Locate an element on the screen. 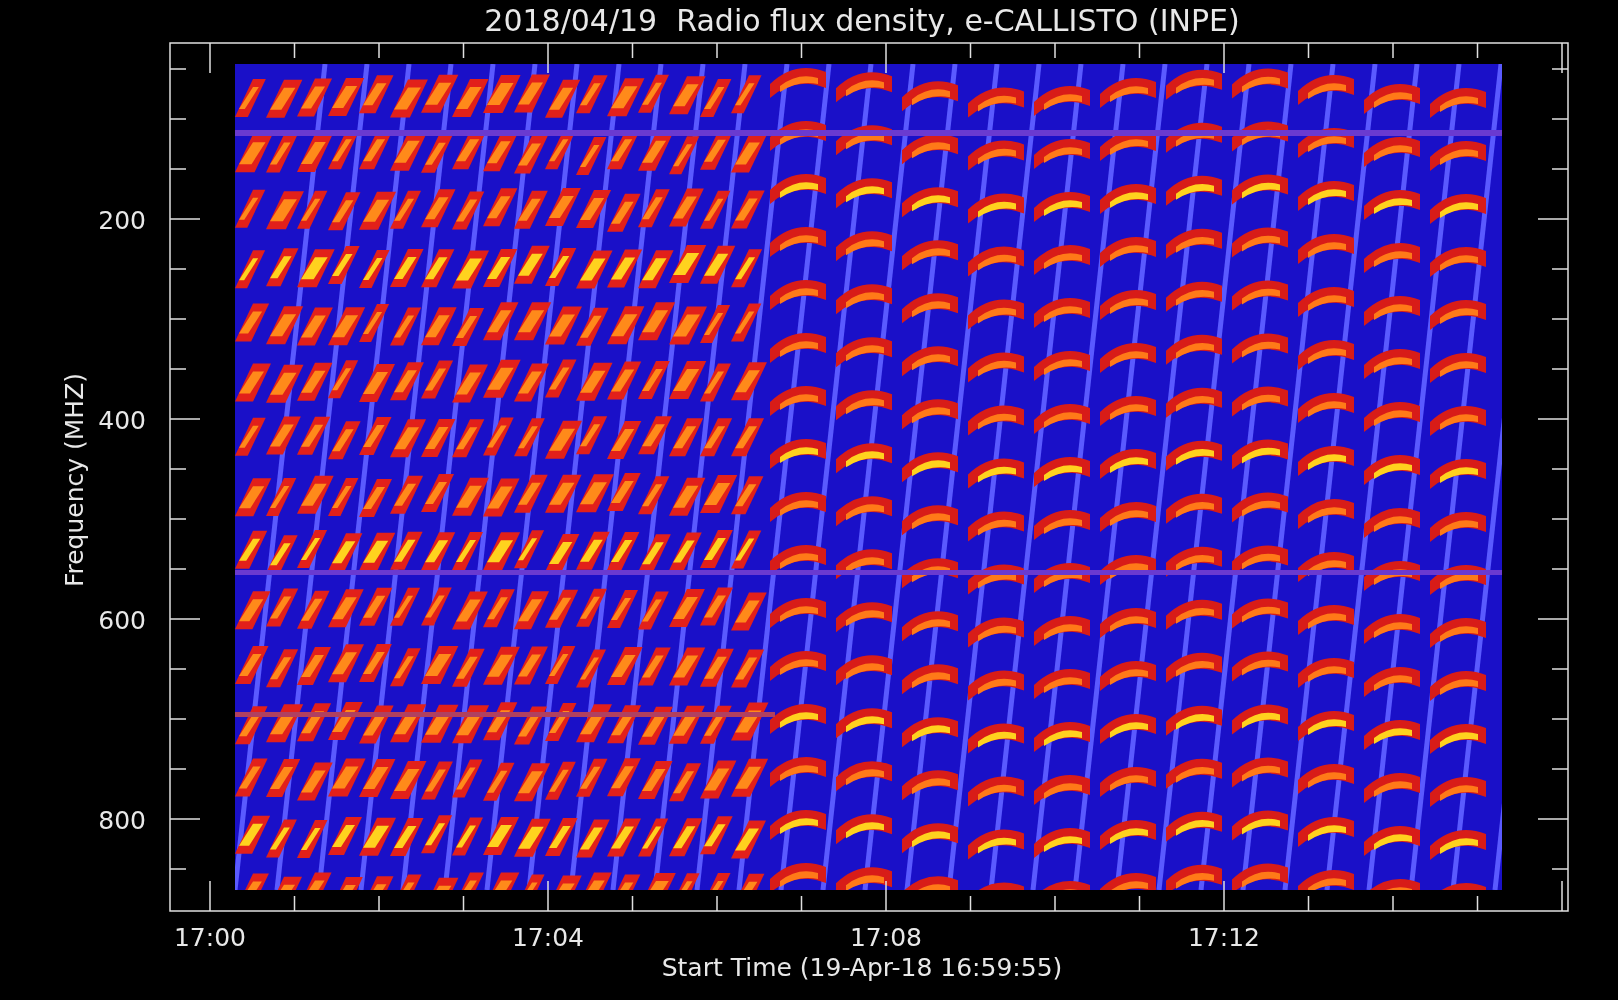 The height and width of the screenshot is (1000, 1618). tick-label: 17:00 is located at coordinates (210, 937).